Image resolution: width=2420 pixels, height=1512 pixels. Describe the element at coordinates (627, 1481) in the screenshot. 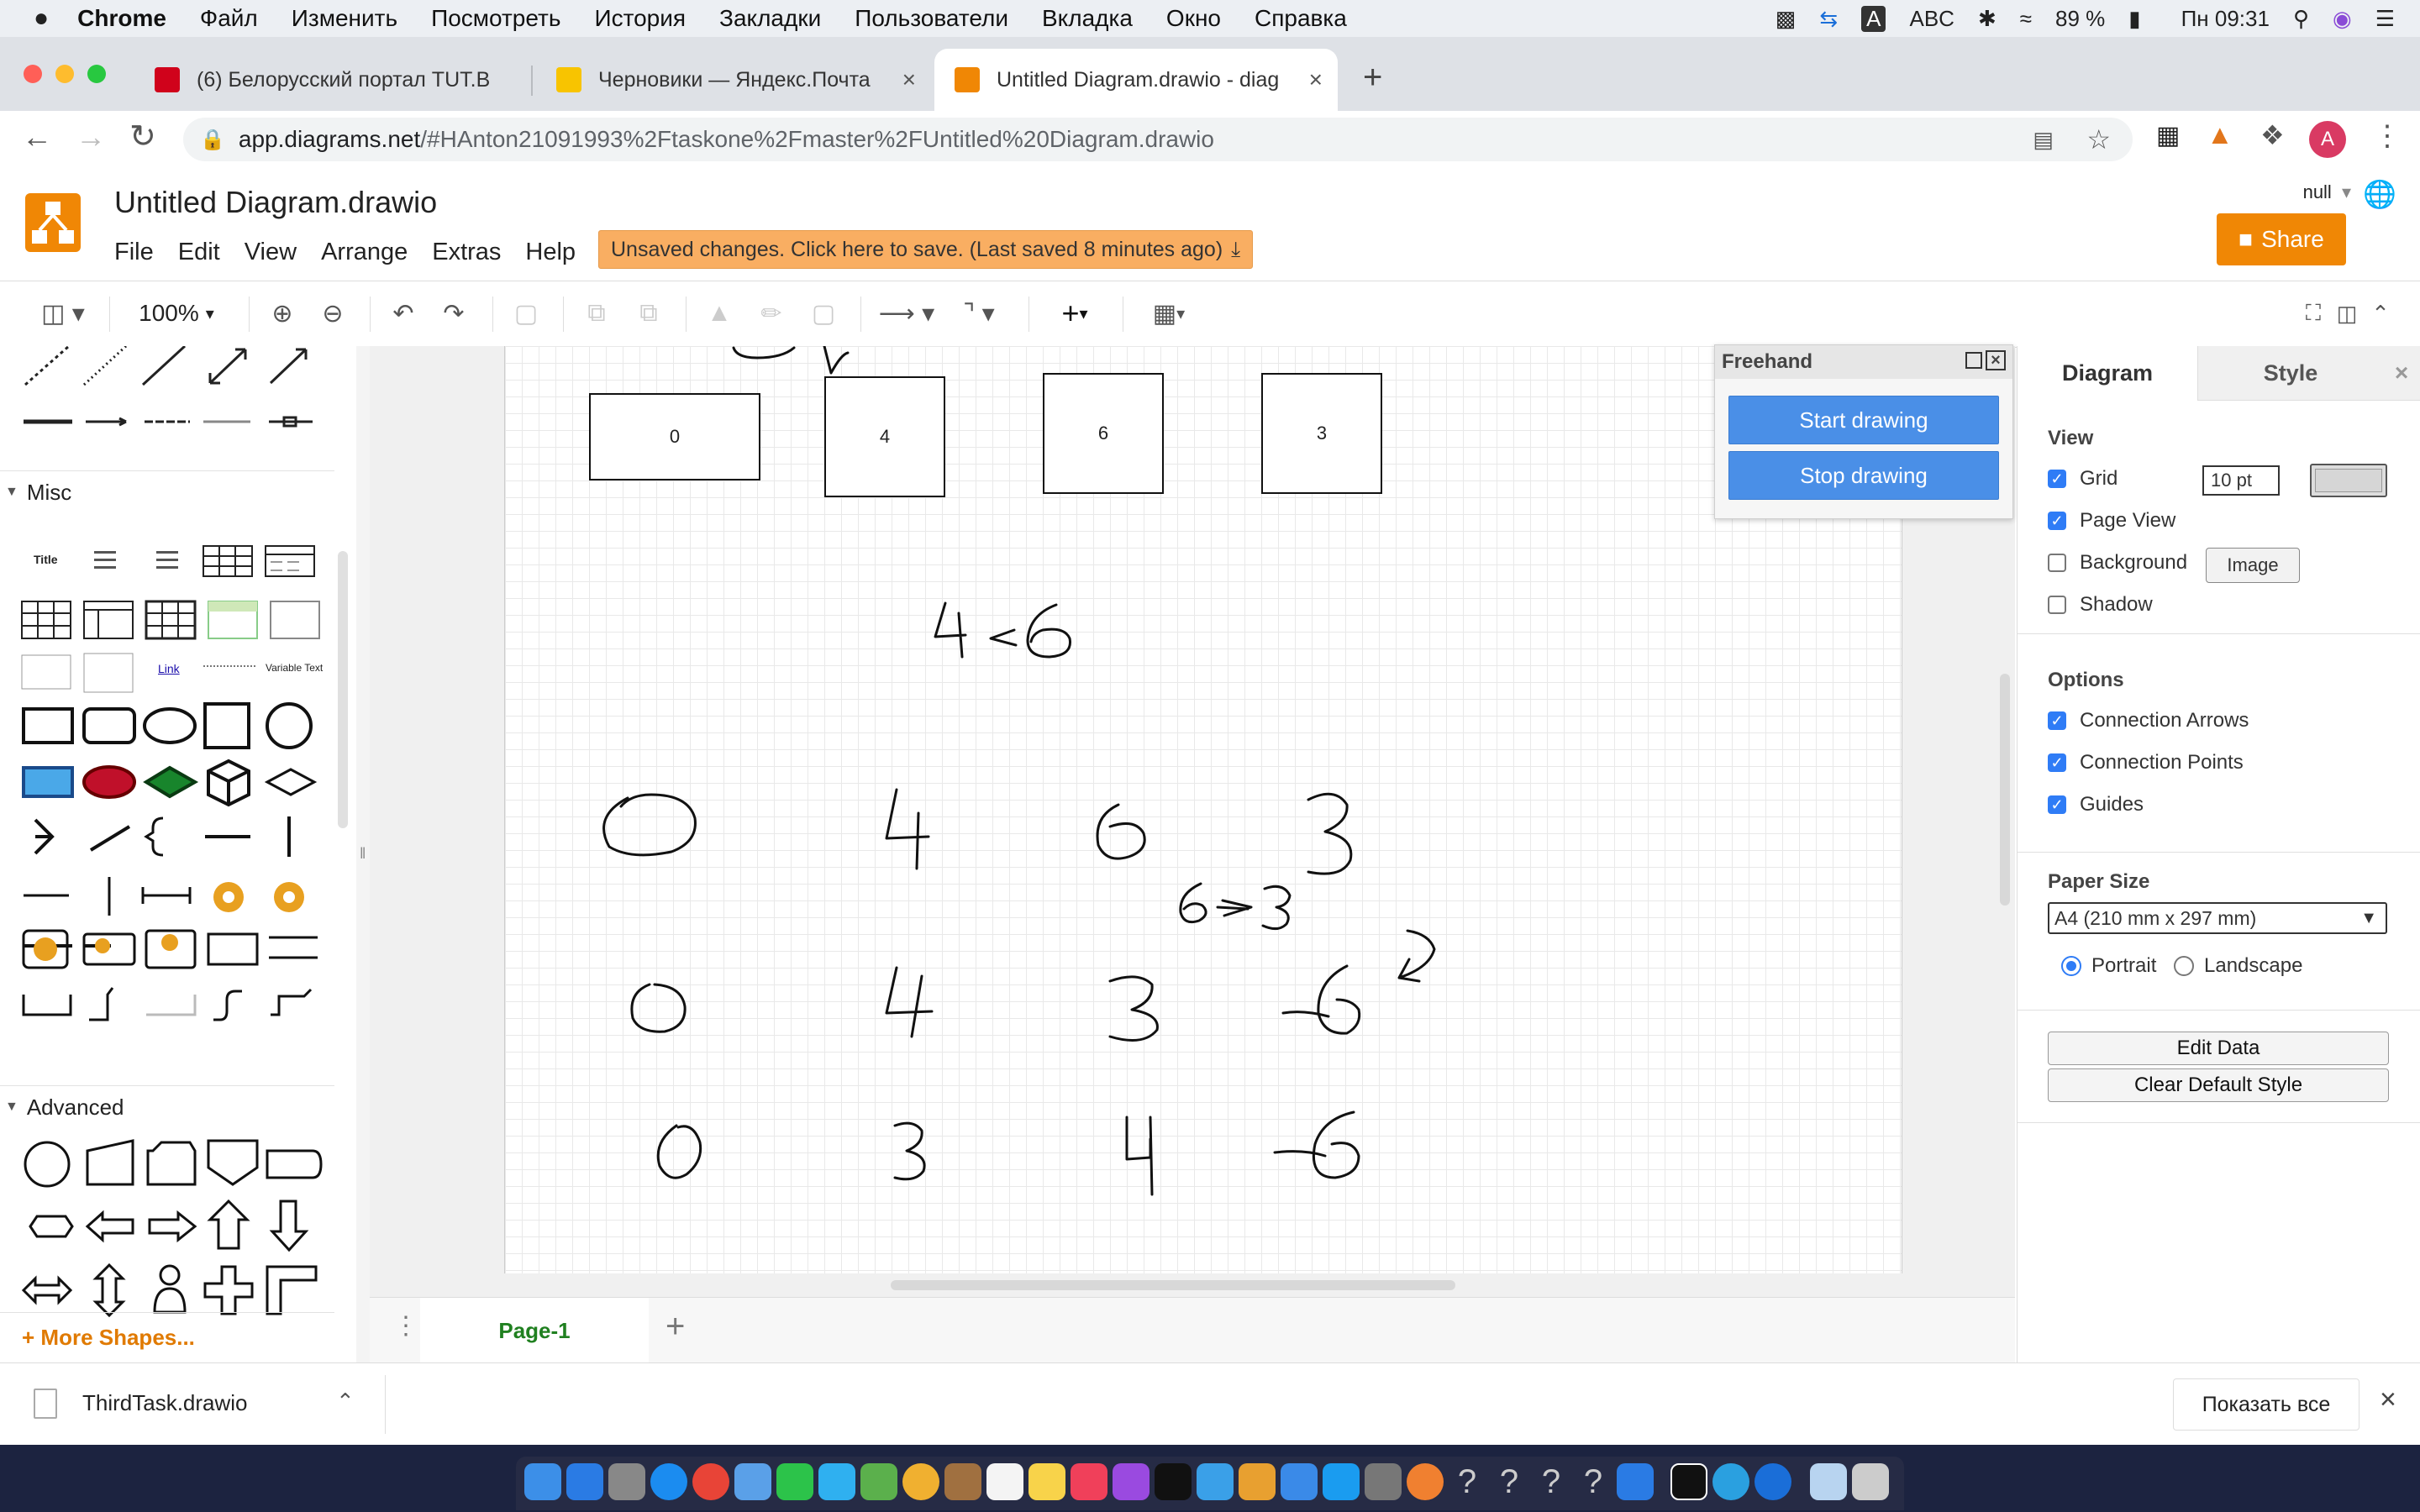

I see `rocket-icon` at that location.